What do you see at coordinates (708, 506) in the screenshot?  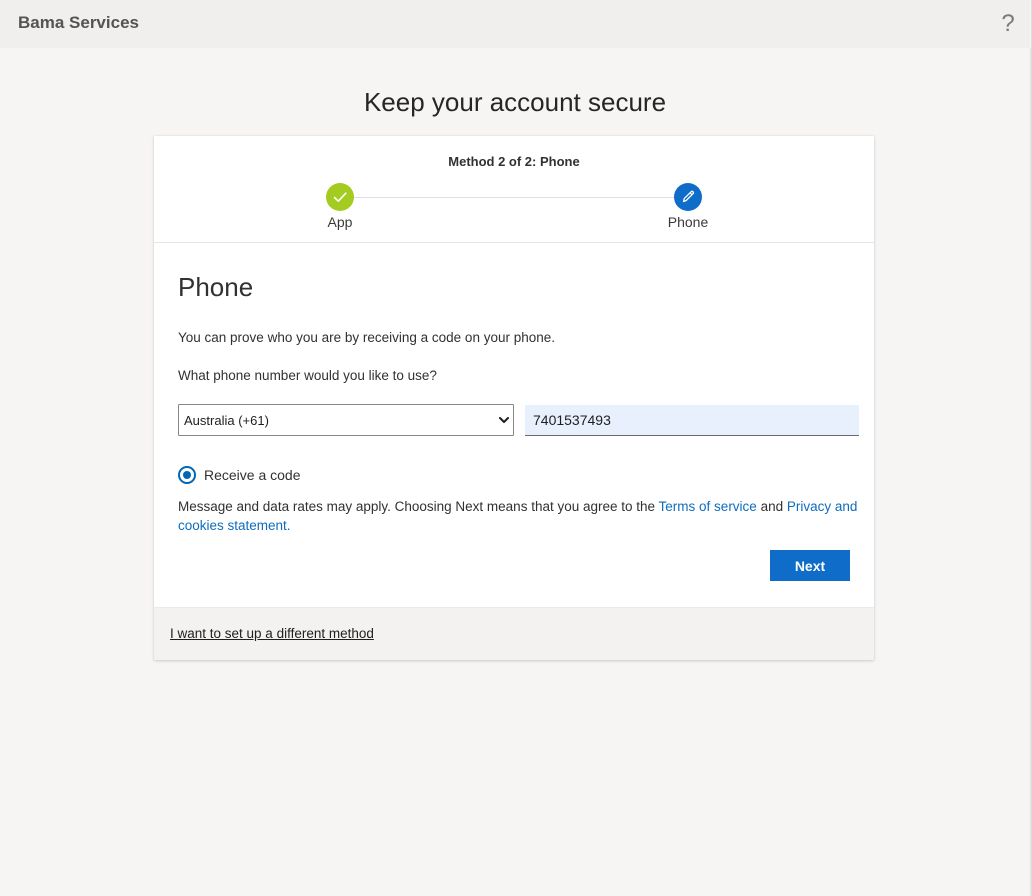 I see `terms-of-service-link: Terms of service` at bounding box center [708, 506].